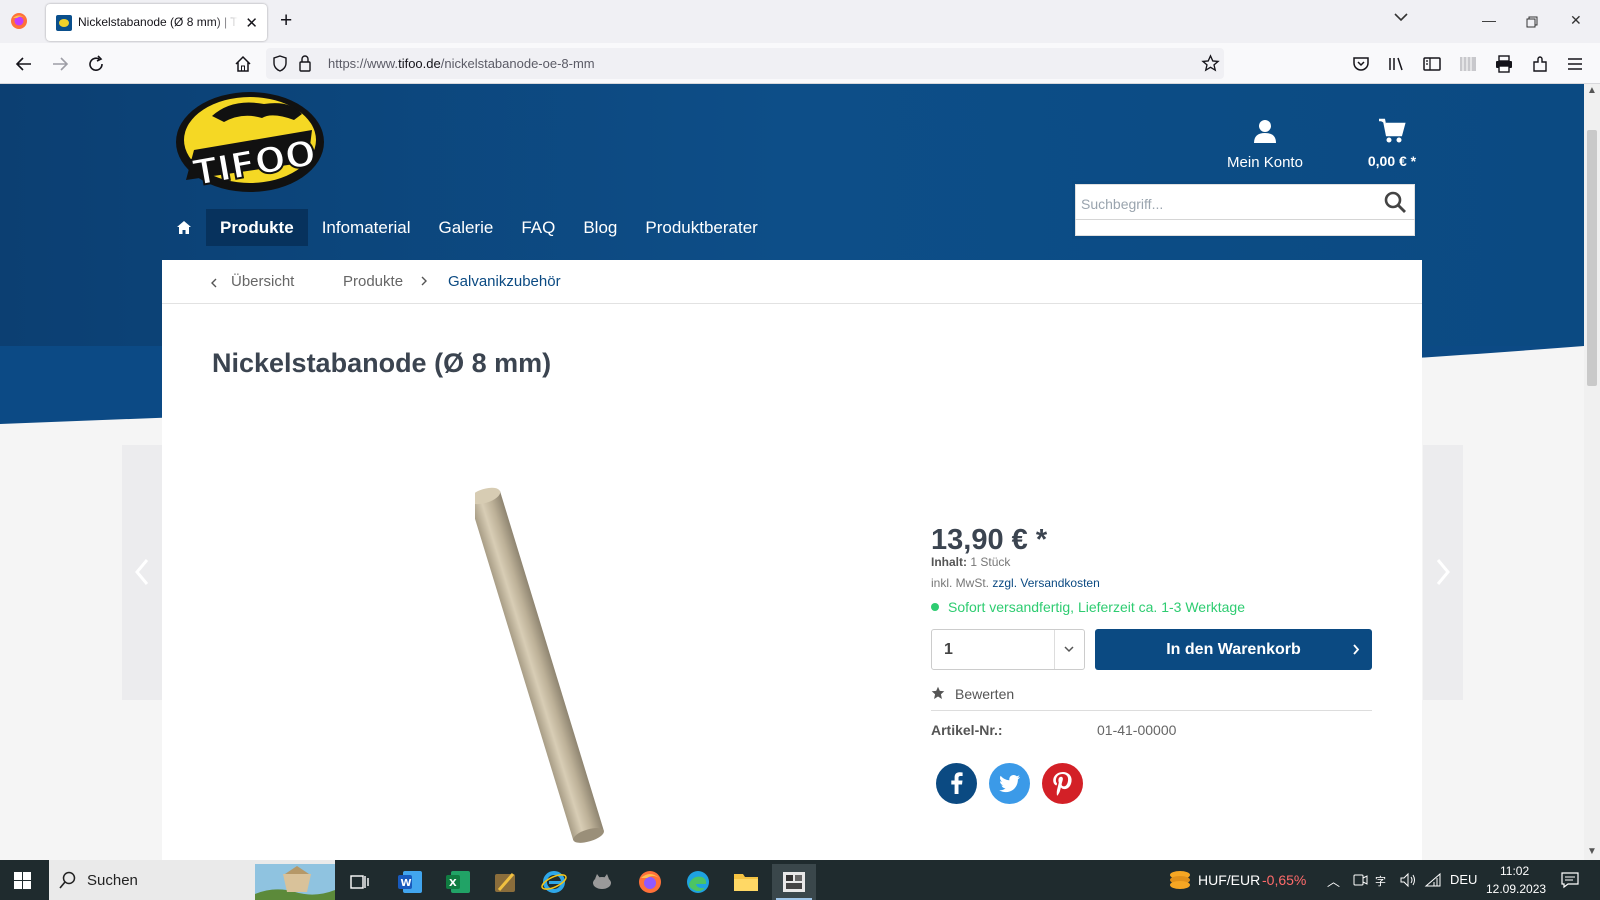  What do you see at coordinates (1265, 131) in the screenshot?
I see `user-icon` at bounding box center [1265, 131].